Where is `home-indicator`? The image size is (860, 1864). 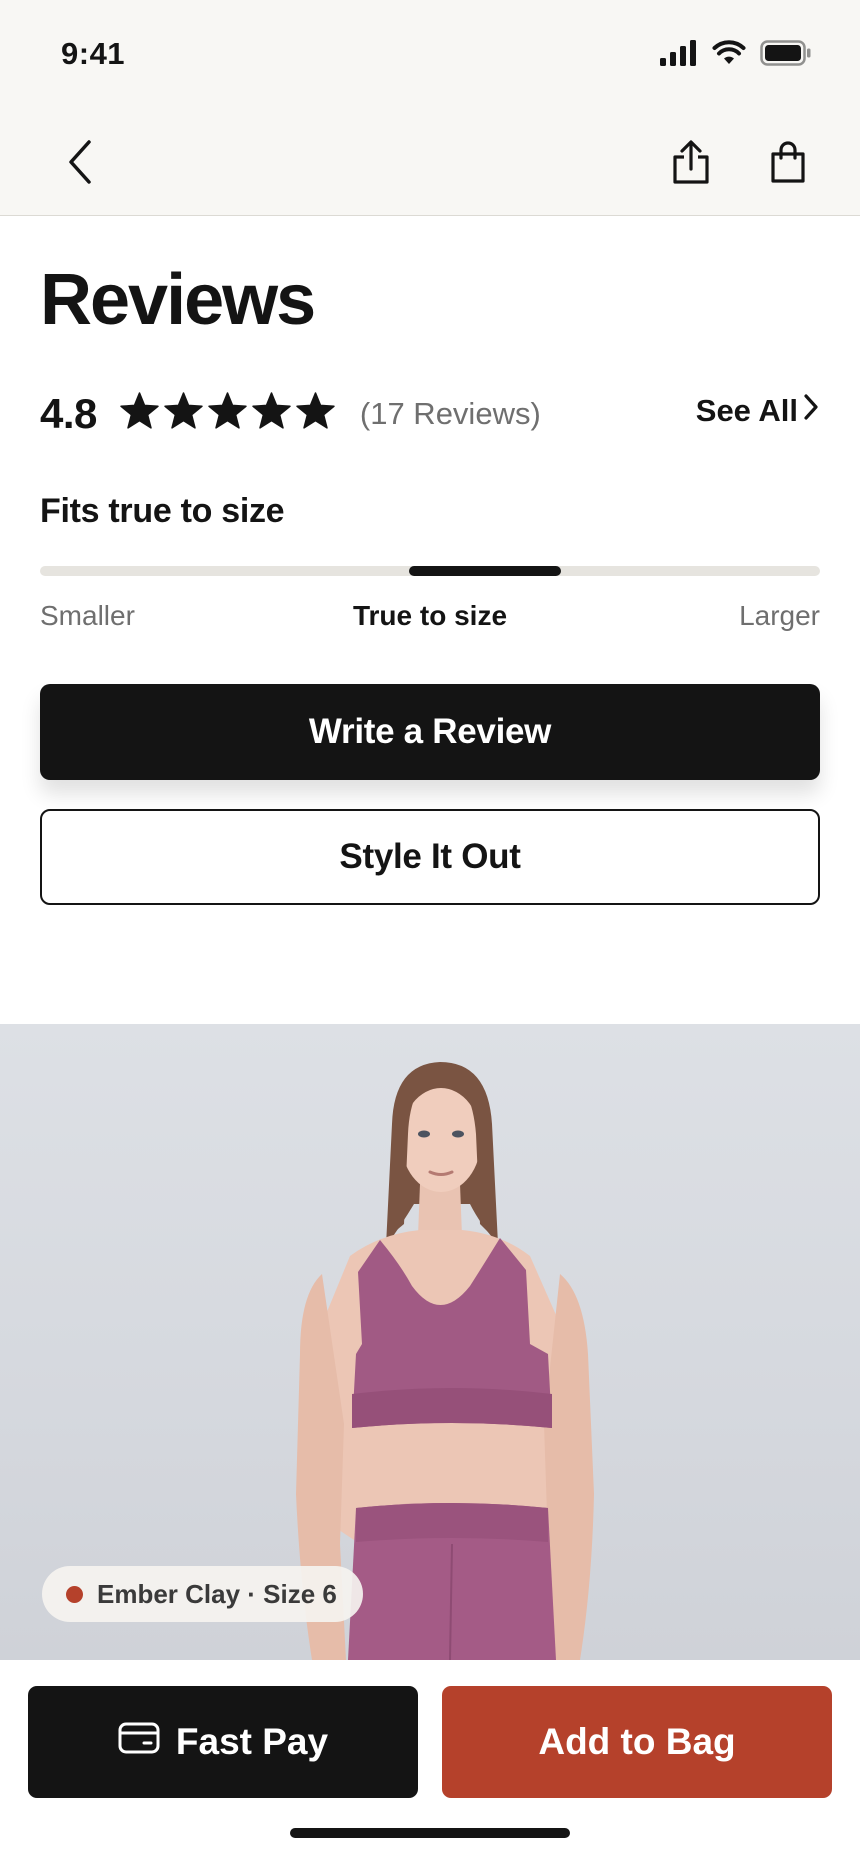 home-indicator is located at coordinates (430, 1833).